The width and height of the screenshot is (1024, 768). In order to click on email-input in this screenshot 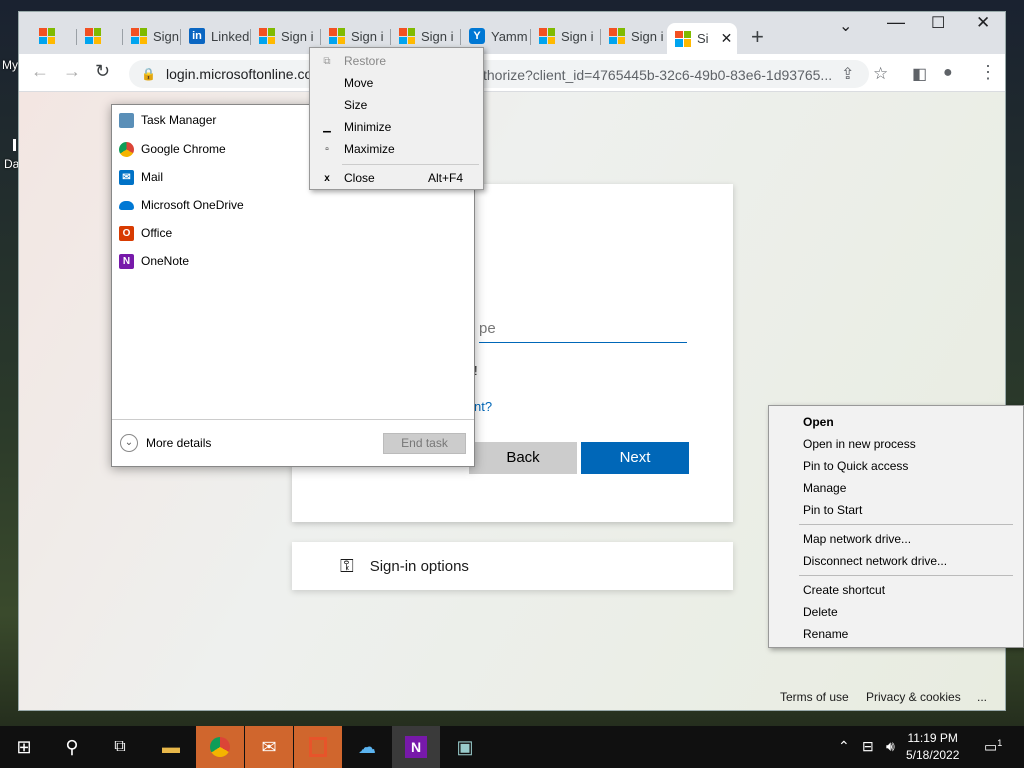, I will do `click(583, 342)`.